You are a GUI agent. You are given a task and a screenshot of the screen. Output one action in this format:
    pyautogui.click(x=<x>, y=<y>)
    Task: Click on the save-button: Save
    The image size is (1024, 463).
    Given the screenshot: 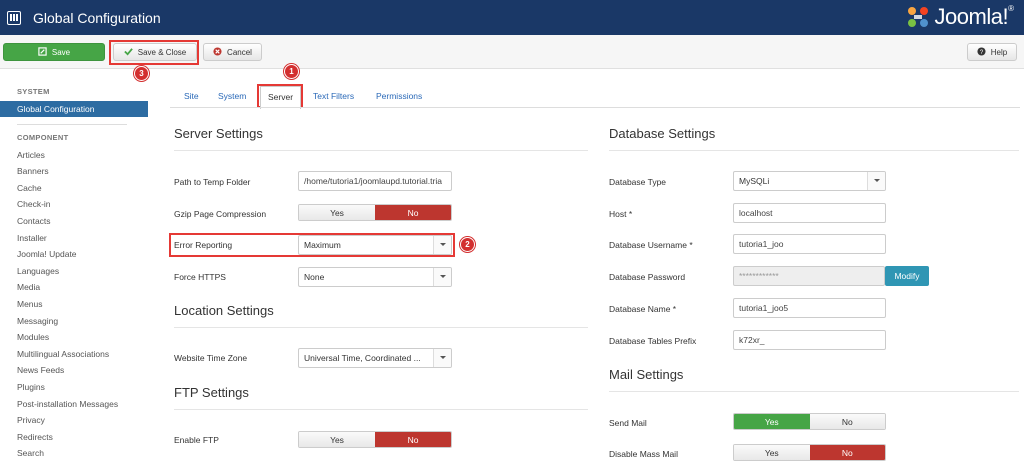 What is the action you would take?
    pyautogui.click(x=54, y=52)
    